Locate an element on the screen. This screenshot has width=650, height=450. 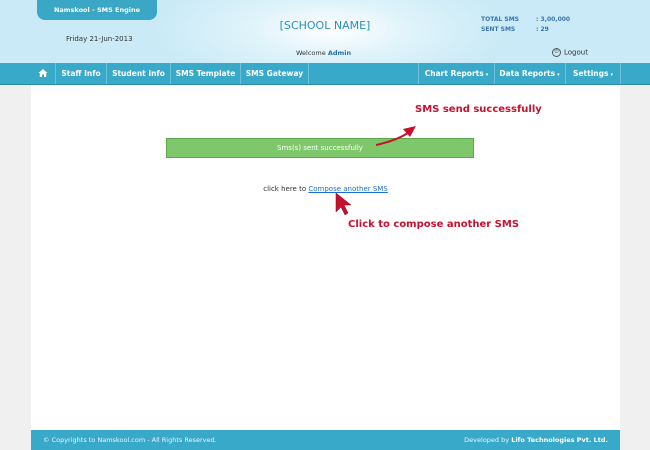
annotation-arrows is located at coordinates (375, 171).